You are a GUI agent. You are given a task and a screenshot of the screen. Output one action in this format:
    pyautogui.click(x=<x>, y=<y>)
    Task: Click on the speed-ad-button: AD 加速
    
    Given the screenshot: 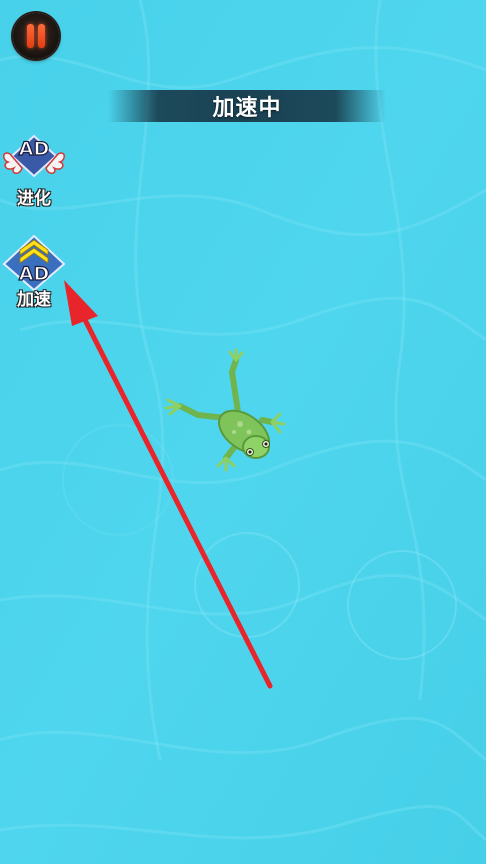 What is the action you would take?
    pyautogui.click(x=34, y=272)
    